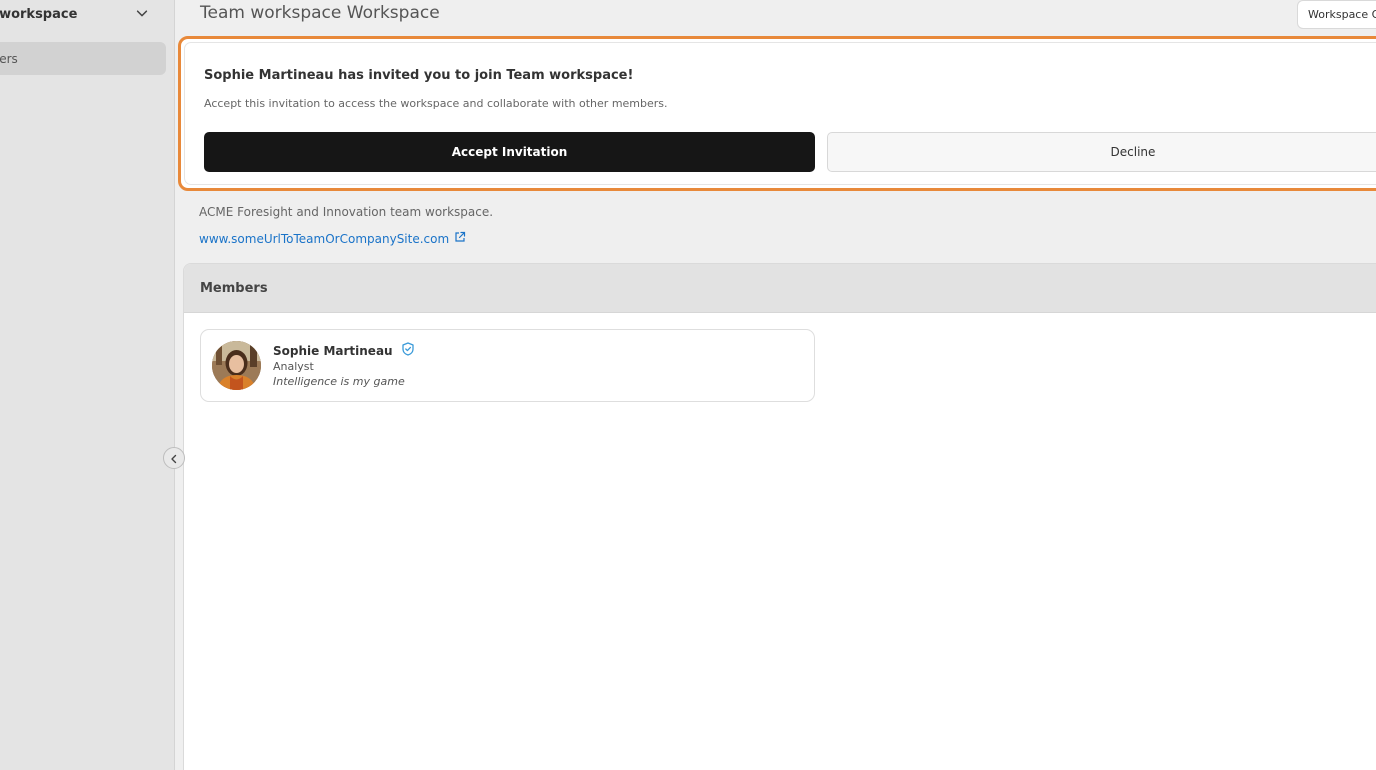  What do you see at coordinates (1101, 152) in the screenshot?
I see `decline-invitation-button: Decline` at bounding box center [1101, 152].